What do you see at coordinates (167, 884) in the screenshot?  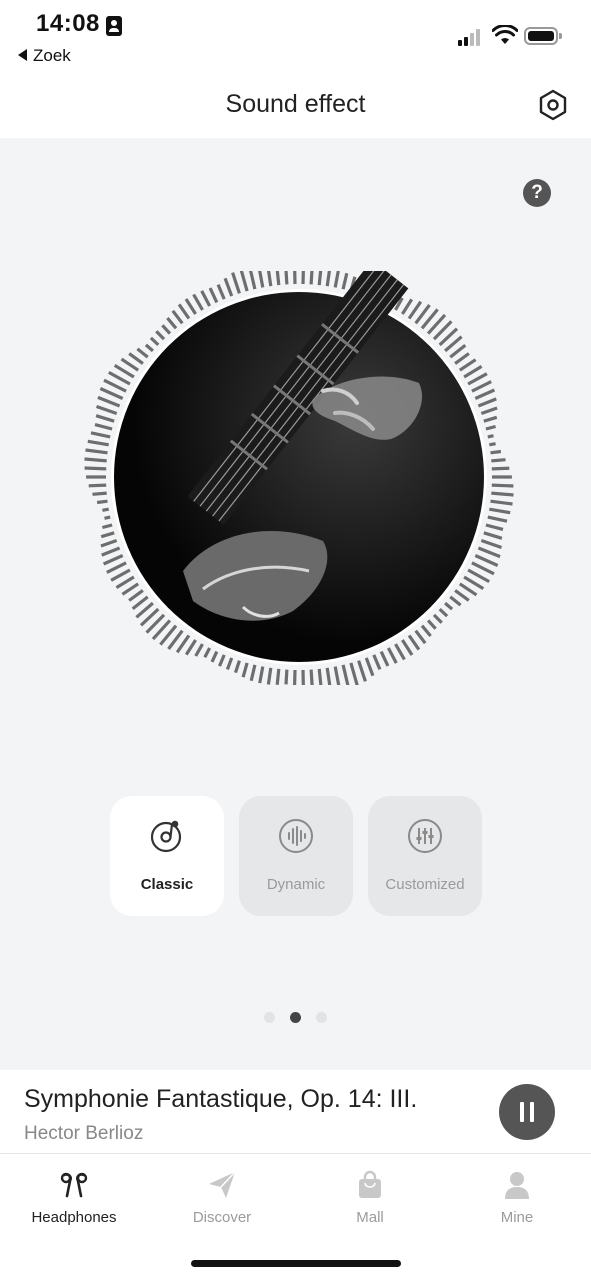 I see `mode-classic-label: Classic` at bounding box center [167, 884].